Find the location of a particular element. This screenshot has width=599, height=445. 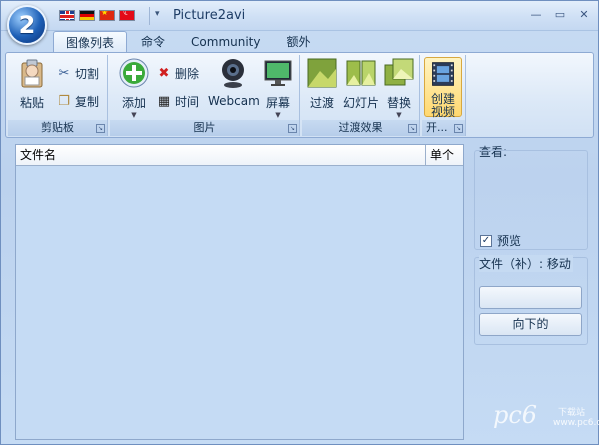

tab-commands: 命令 is located at coordinates (153, 42).